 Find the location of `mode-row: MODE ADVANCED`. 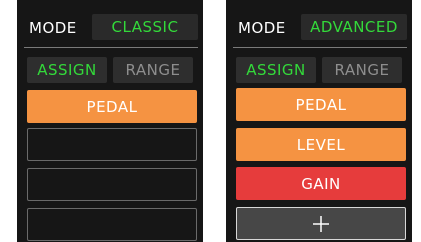

mode-row: MODE ADVANCED is located at coordinates (319, 23).